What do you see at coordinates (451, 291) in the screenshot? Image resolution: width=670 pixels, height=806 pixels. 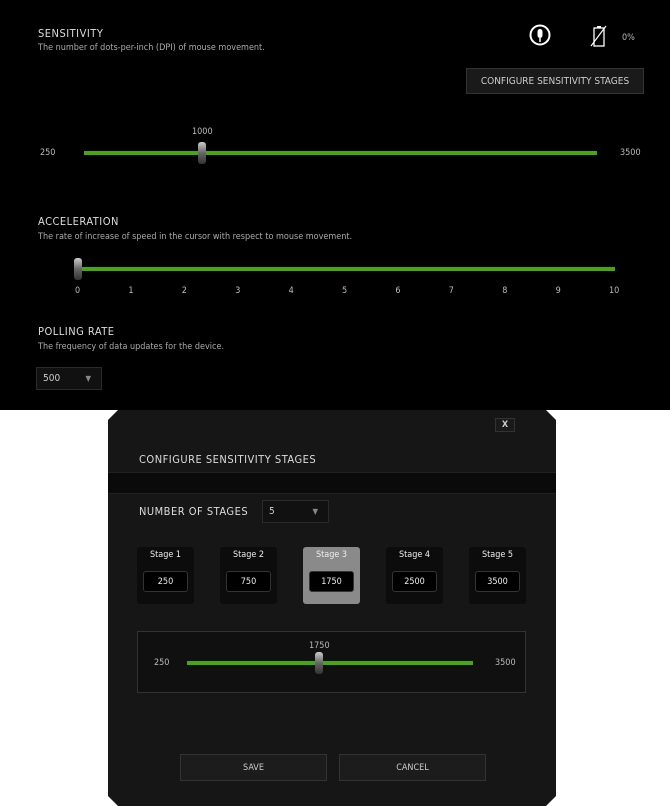 I see `acceleration-tick-label: 7` at bounding box center [451, 291].